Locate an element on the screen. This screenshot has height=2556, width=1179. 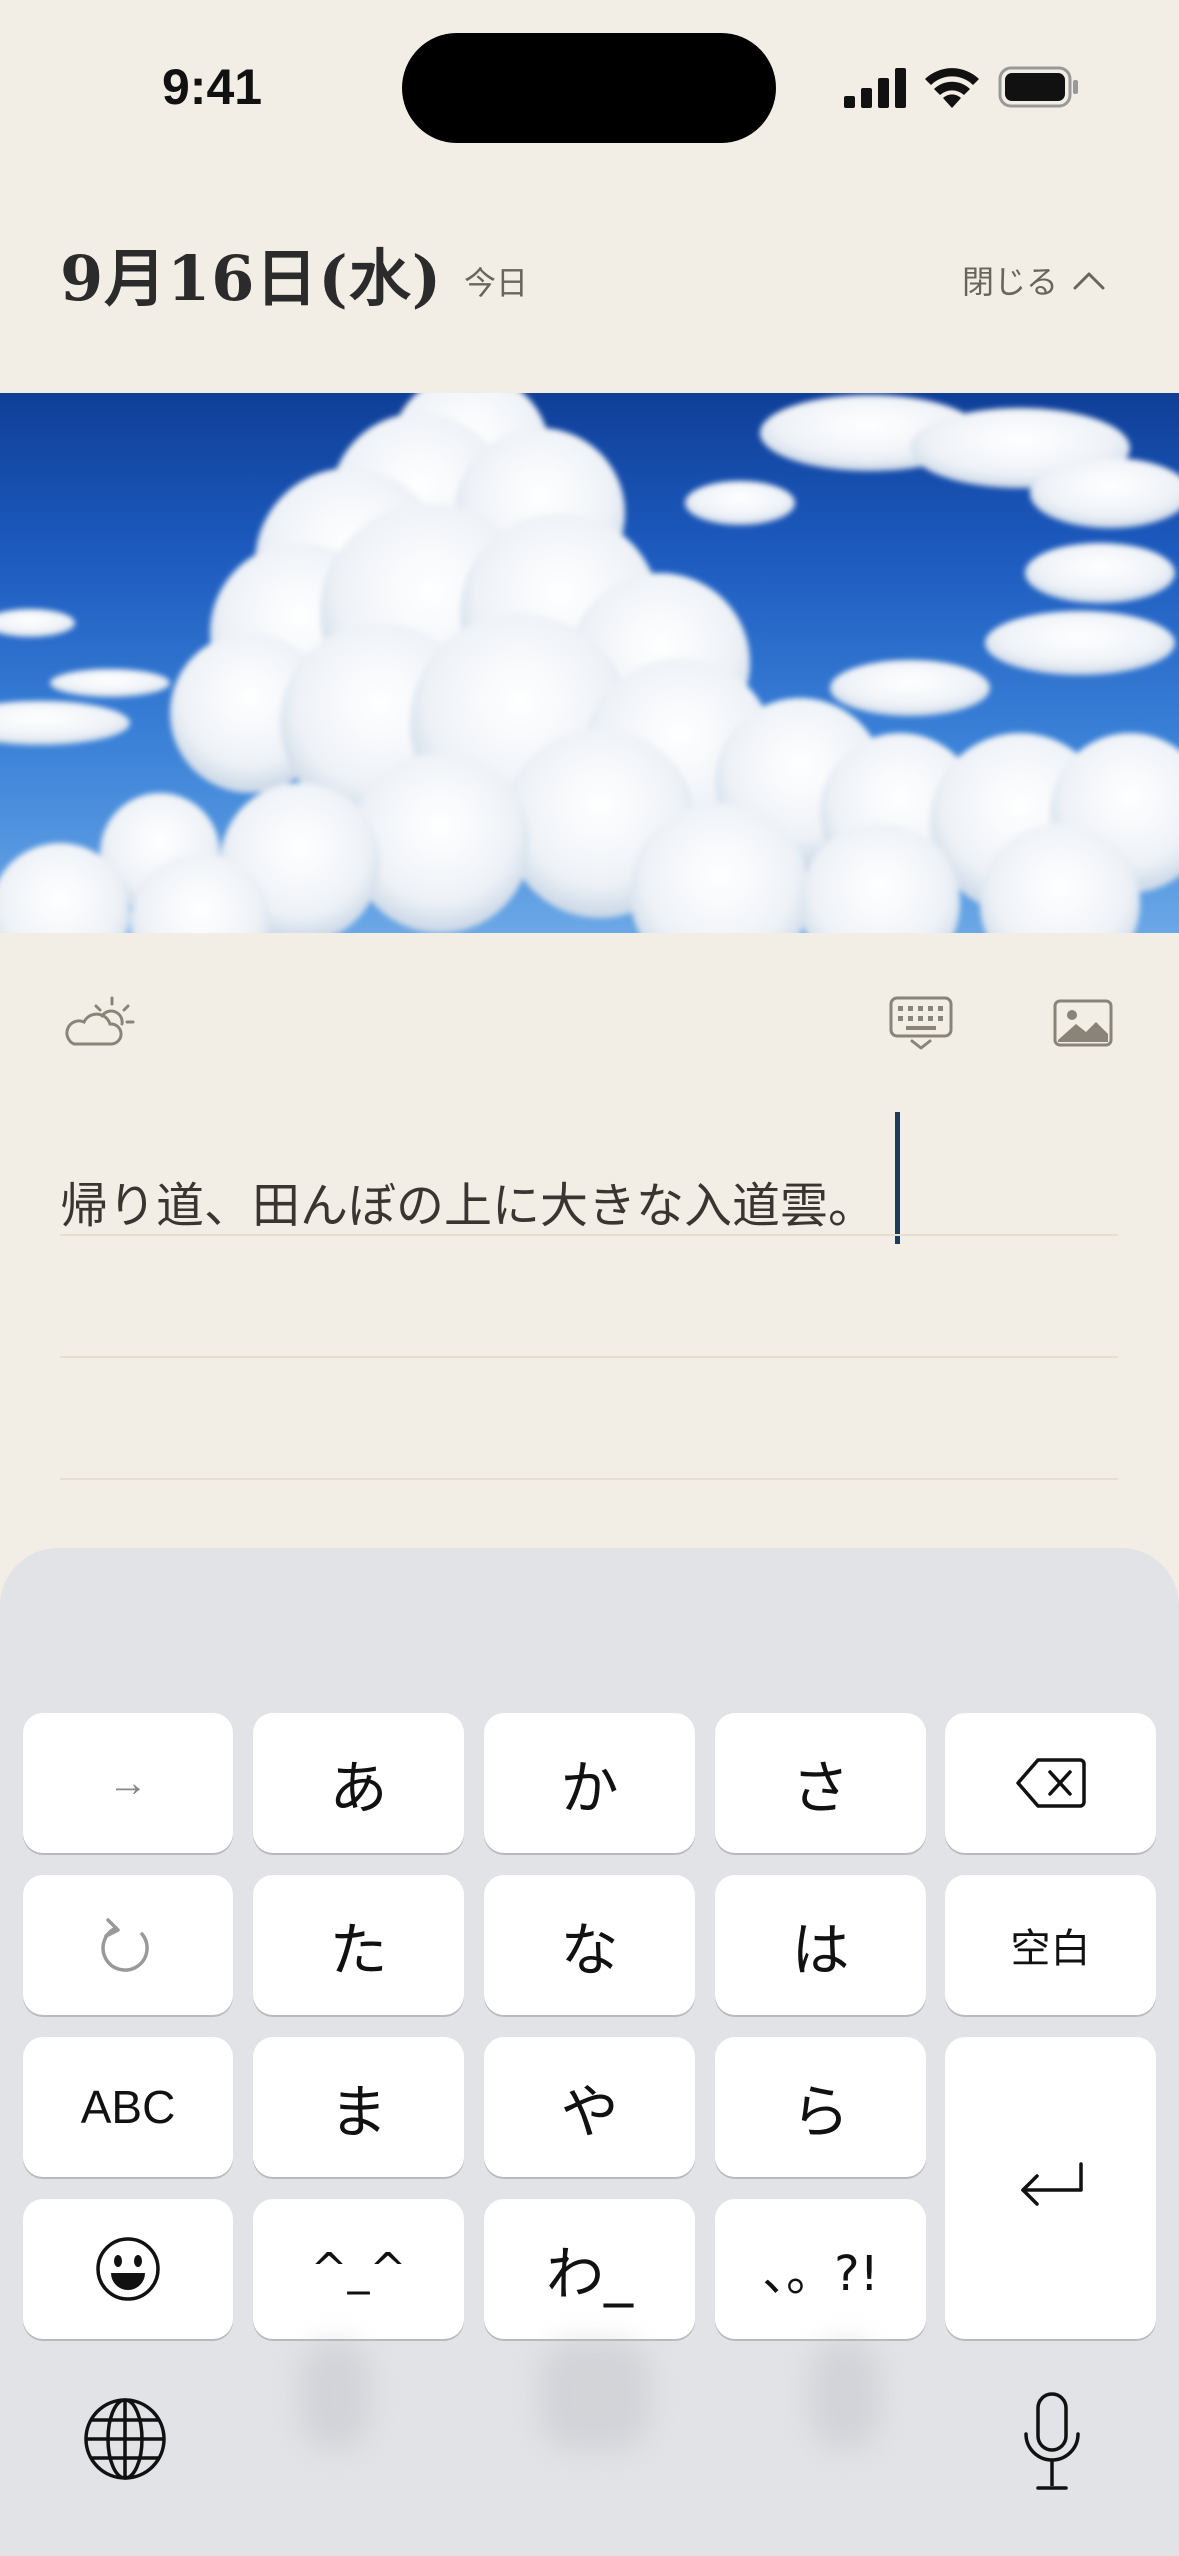
globe-icon is located at coordinates (125, 2439).